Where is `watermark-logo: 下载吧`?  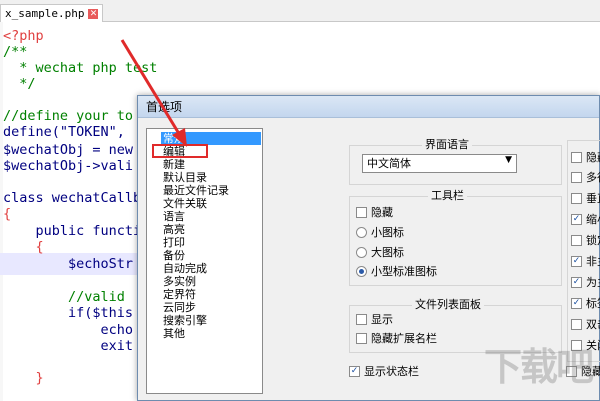
watermark-logo: 下载吧 is located at coordinates (539, 367).